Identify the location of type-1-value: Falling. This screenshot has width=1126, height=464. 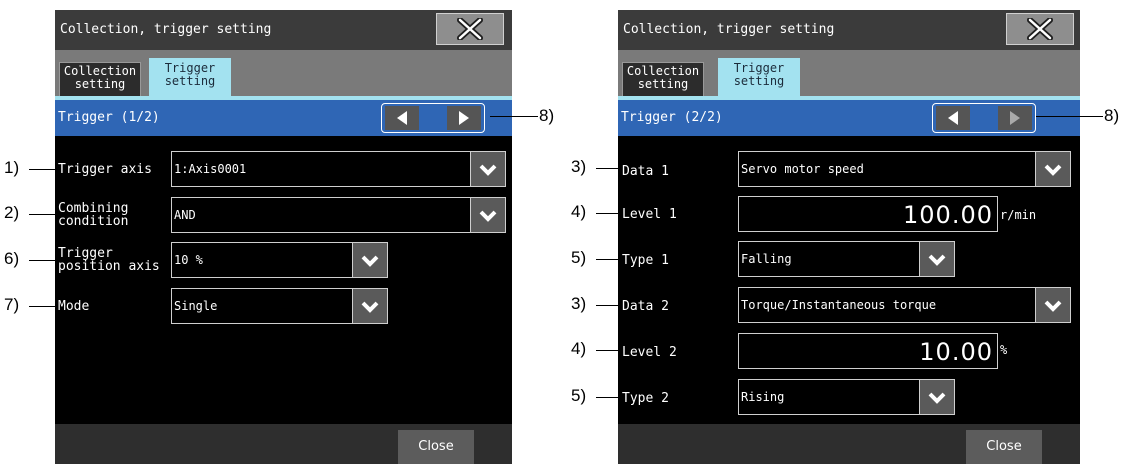
(766, 259).